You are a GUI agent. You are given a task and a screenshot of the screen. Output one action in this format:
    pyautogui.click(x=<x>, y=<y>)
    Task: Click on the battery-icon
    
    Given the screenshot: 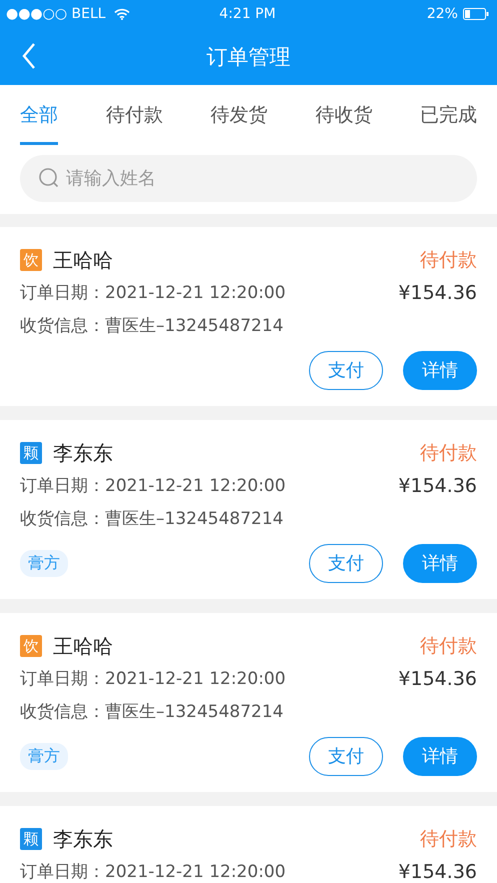 What is the action you would take?
    pyautogui.click(x=475, y=14)
    